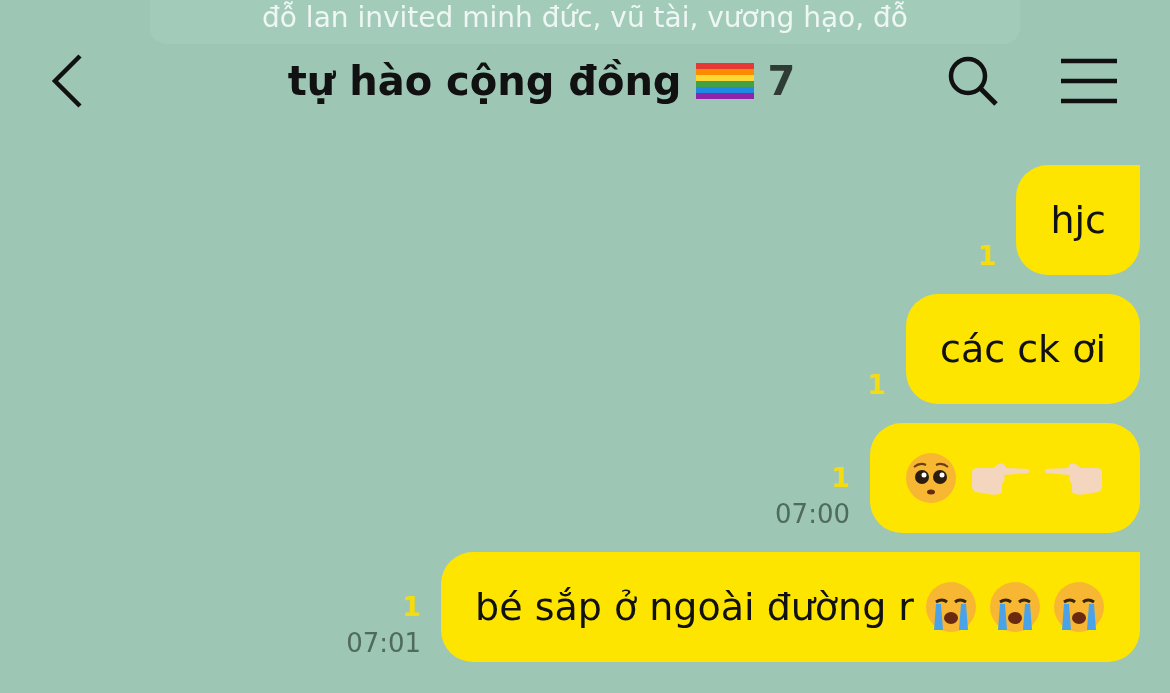 The width and height of the screenshot is (1170, 693). Describe the element at coordinates (1078, 220) in the screenshot. I see `message-text: hjc` at that location.